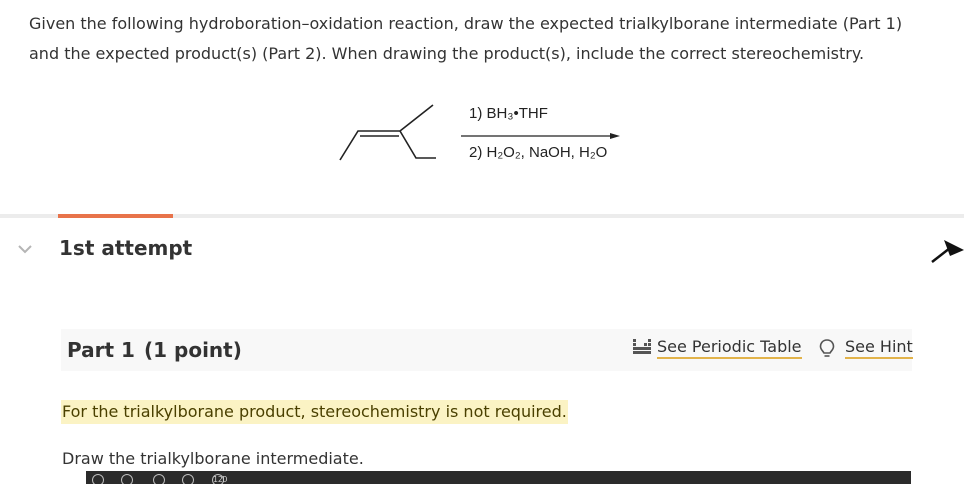  Describe the element at coordinates (615, 136) in the screenshot. I see `arrow-head` at that location.